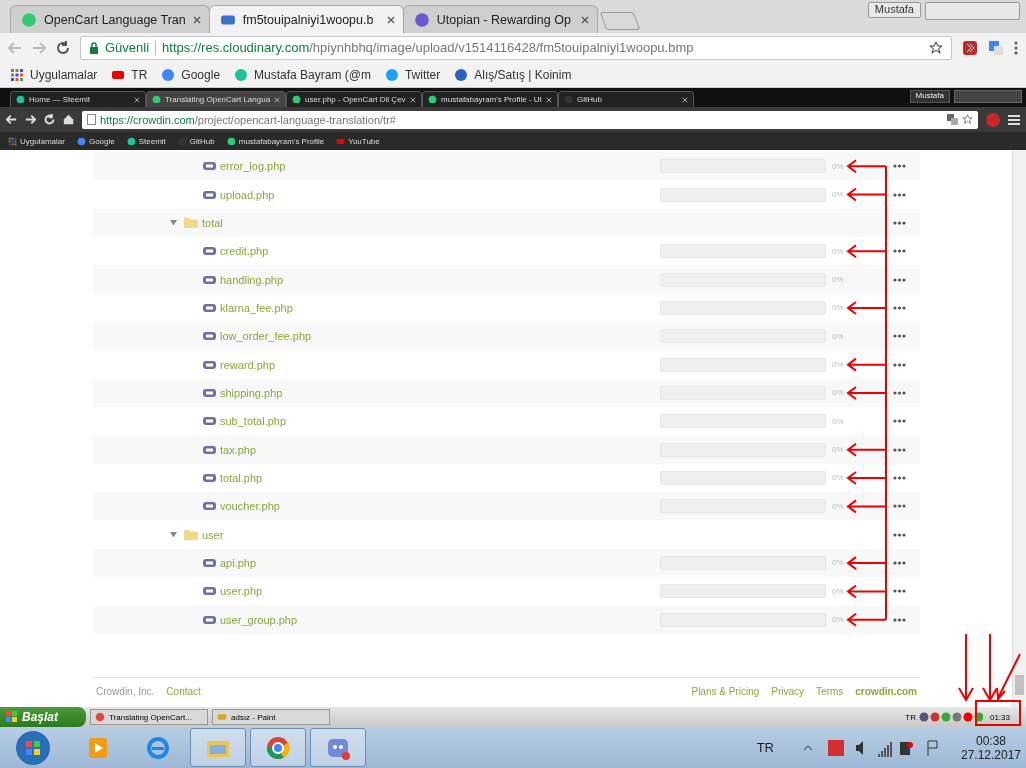  Describe the element at coordinates (991, 754) in the screenshot. I see `clock-date: 27.12.2017` at that location.